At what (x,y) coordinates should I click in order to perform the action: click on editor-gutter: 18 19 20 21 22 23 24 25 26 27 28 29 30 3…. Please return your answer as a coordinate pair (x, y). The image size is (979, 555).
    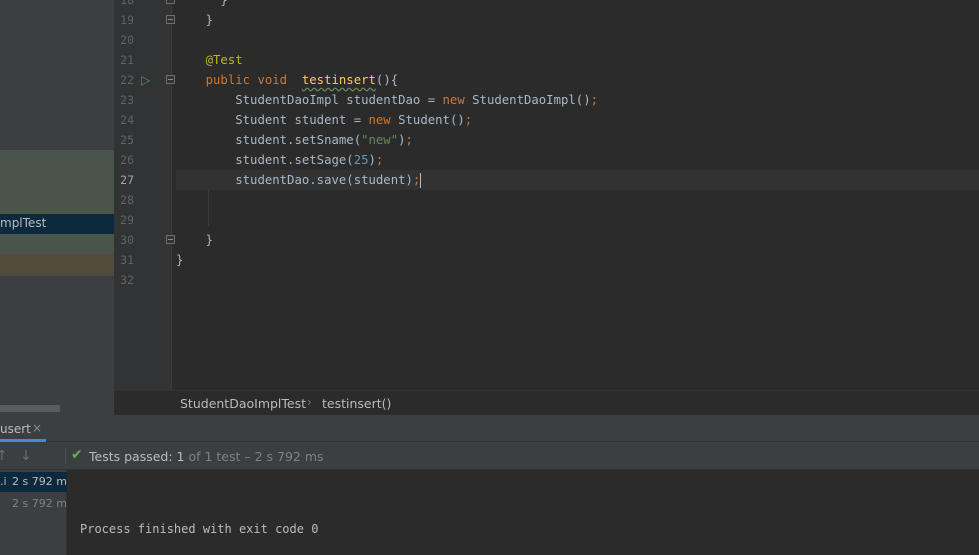
    Looking at the image, I should click on (142, 195).